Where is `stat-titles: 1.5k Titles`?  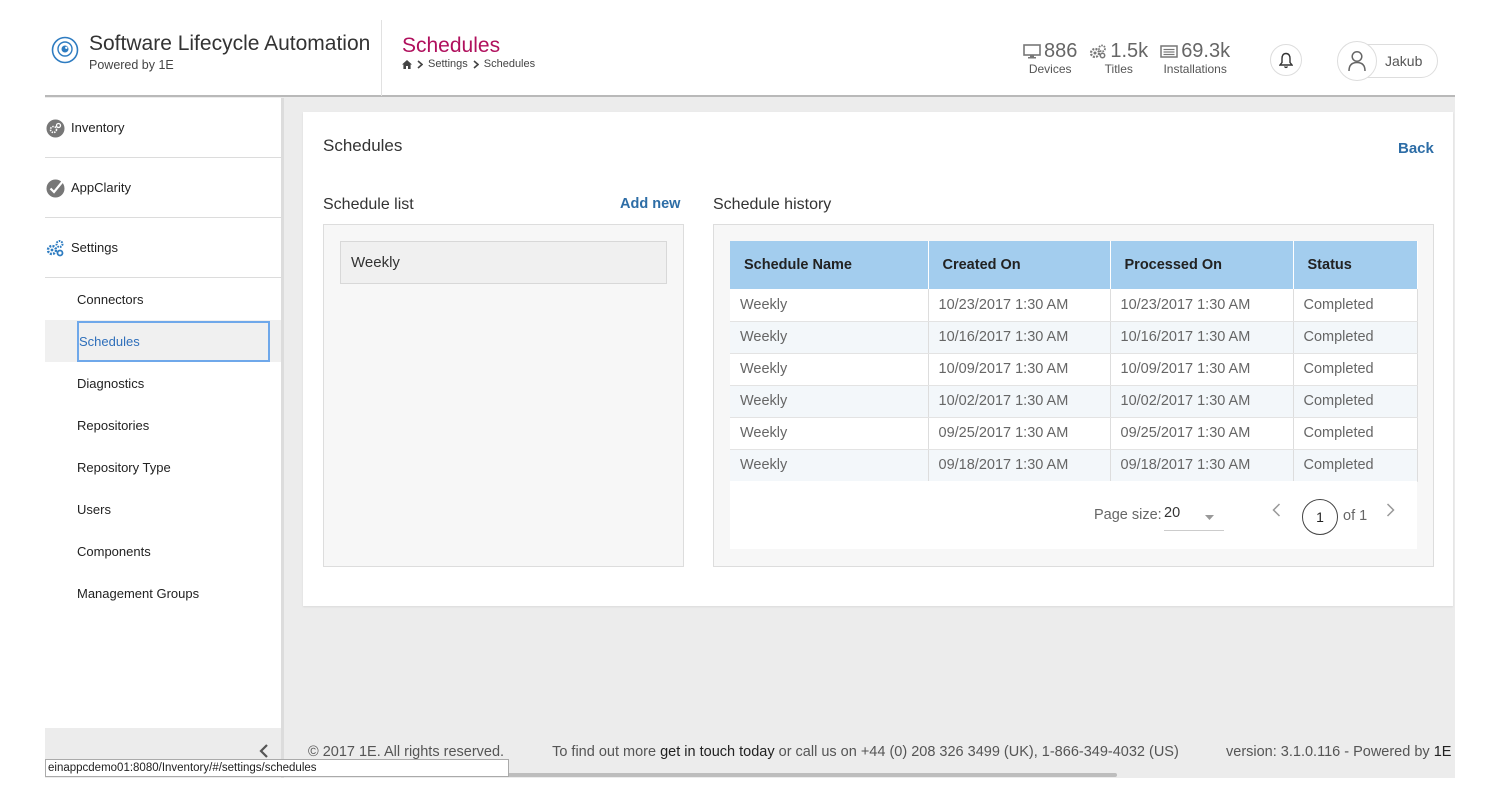
stat-titles: 1.5k Titles is located at coordinates (1118, 58).